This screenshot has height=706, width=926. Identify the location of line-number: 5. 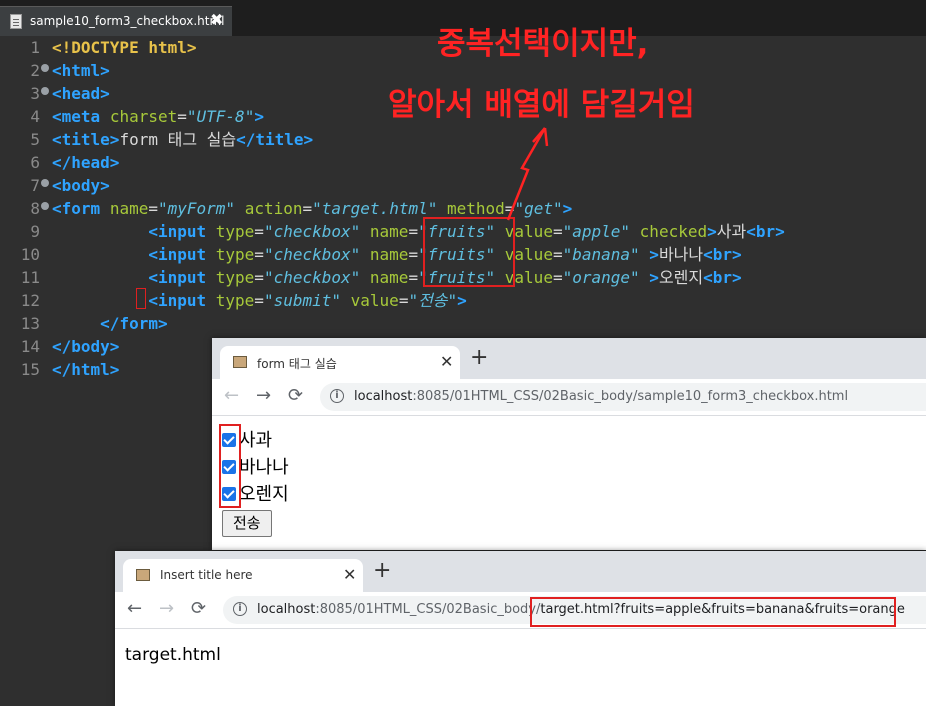
(35, 139).